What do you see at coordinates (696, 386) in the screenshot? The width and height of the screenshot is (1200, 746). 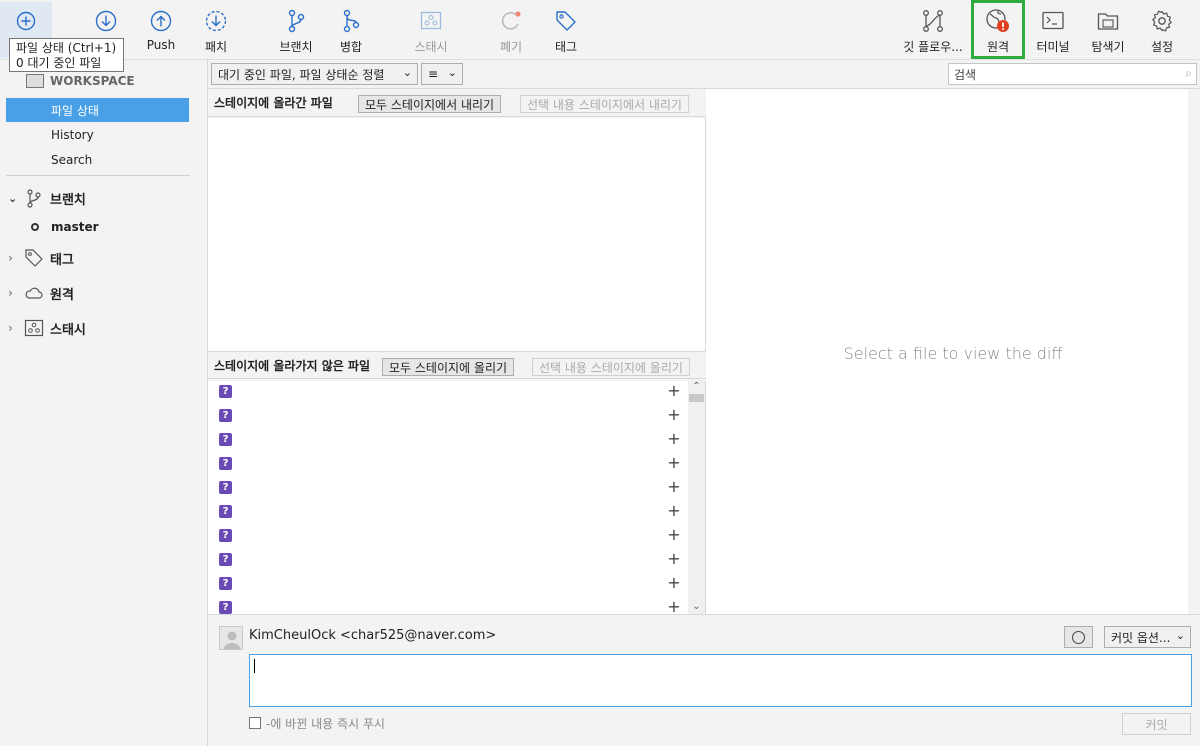 I see `scroll-up-arrow-icon: ⌃` at bounding box center [696, 386].